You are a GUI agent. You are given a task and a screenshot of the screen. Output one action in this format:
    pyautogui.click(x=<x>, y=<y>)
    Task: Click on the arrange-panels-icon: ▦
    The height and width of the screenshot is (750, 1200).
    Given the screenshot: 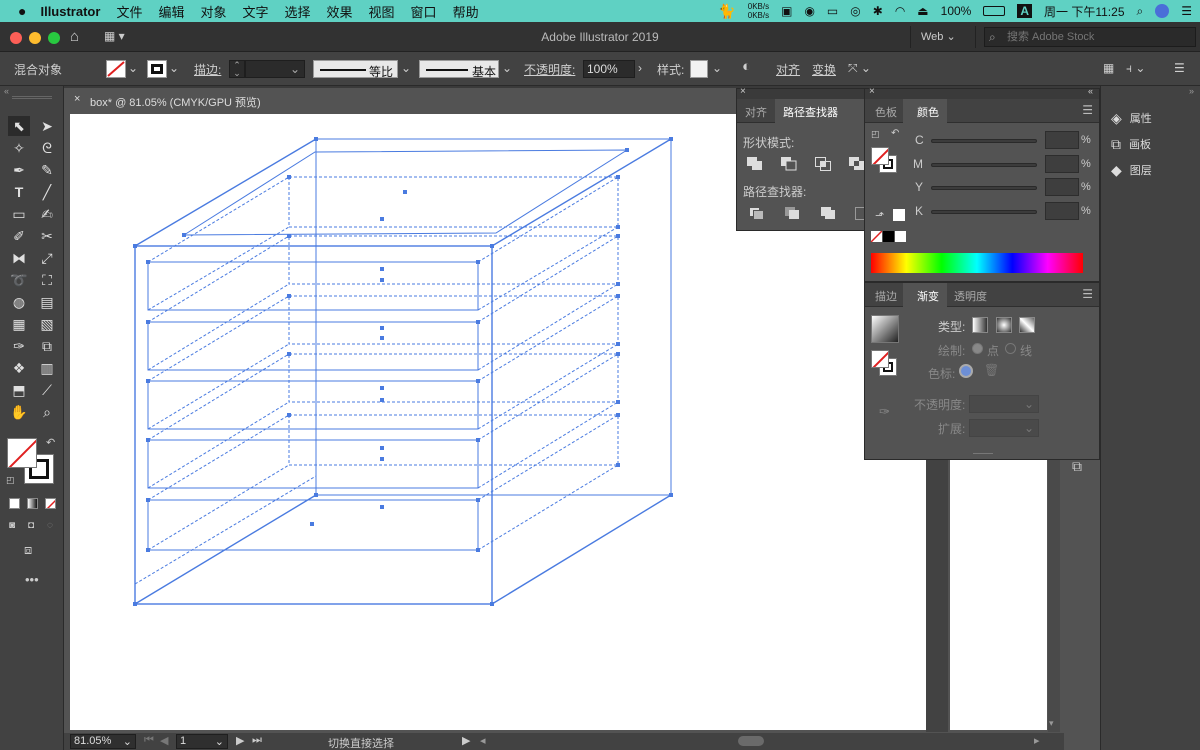 What is the action you would take?
    pyautogui.click(x=1108, y=68)
    